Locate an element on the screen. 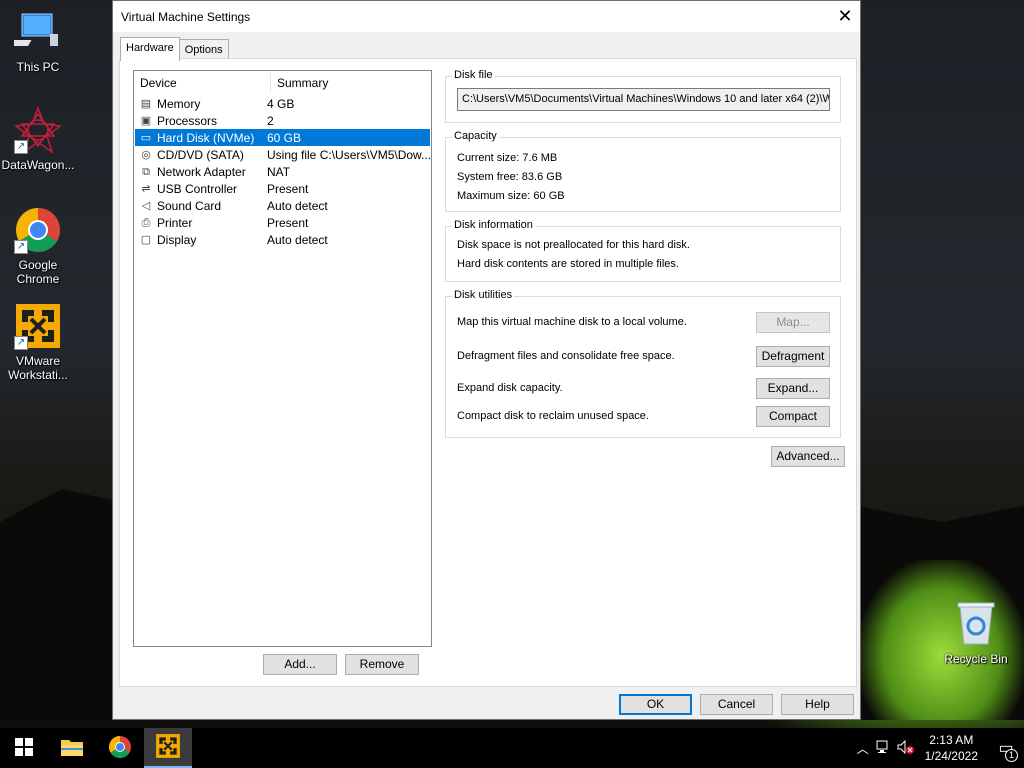 Image resolution: width=1024 pixels, height=768 pixels. device-name: Hard Disk (NVMe) is located at coordinates (206, 137).